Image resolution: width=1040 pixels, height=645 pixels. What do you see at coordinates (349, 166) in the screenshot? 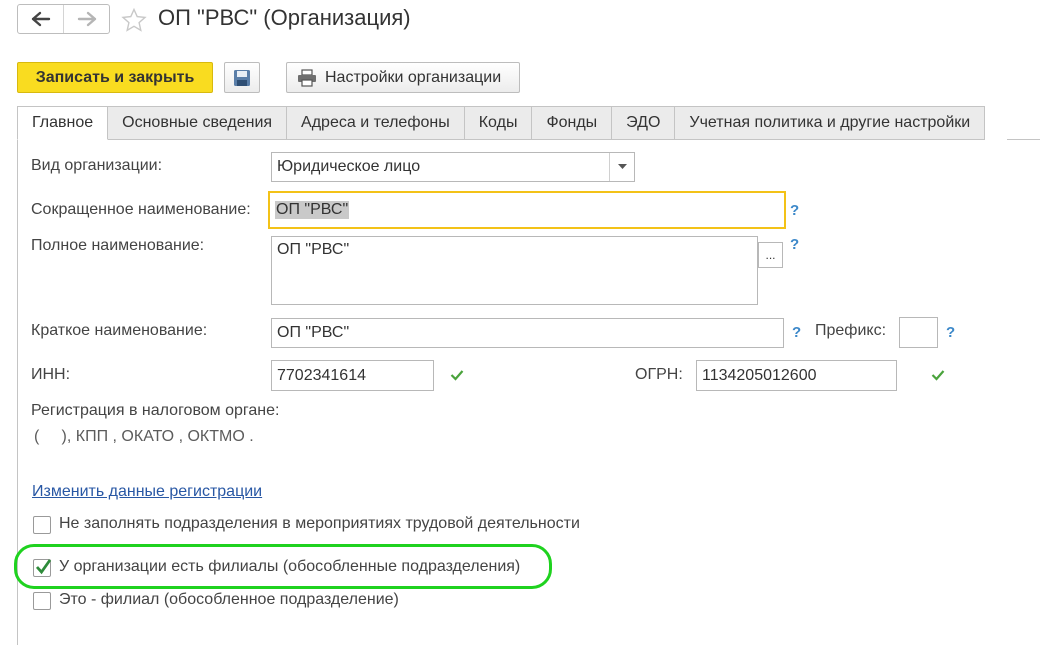
I see `org-type-value: Юридическое лицо` at bounding box center [349, 166].